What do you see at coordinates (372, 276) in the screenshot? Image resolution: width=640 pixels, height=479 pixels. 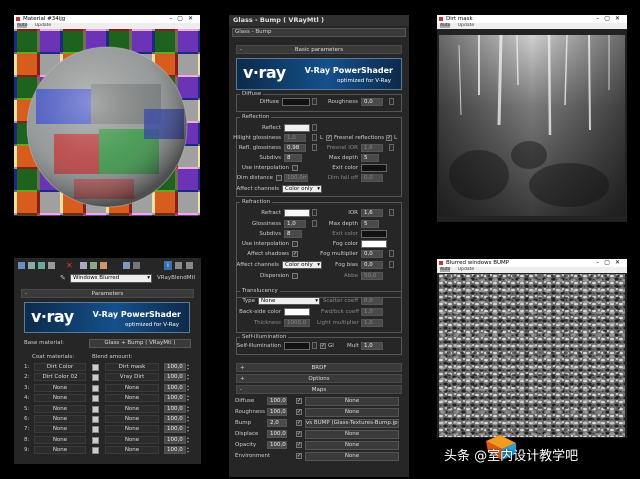 I see `abbe-field: 50,0` at bounding box center [372, 276].